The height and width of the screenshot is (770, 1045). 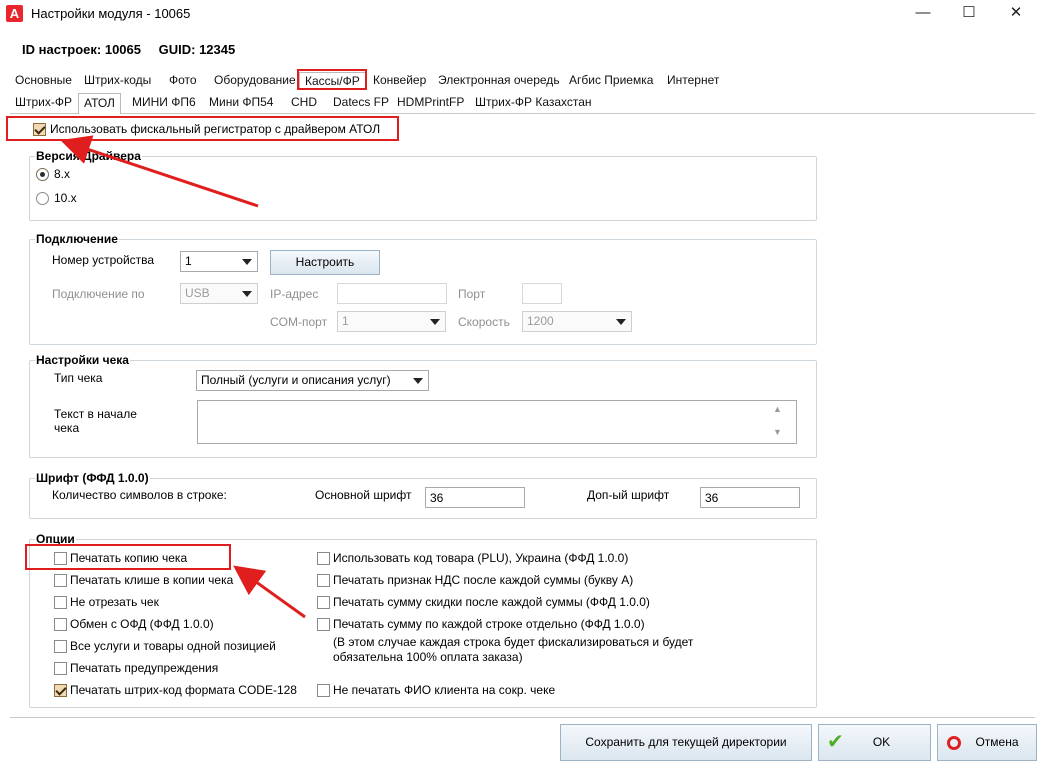 What do you see at coordinates (159, 171) in the screenshot?
I see `arrow-to-fiscal-checkbox` at bounding box center [159, 171].